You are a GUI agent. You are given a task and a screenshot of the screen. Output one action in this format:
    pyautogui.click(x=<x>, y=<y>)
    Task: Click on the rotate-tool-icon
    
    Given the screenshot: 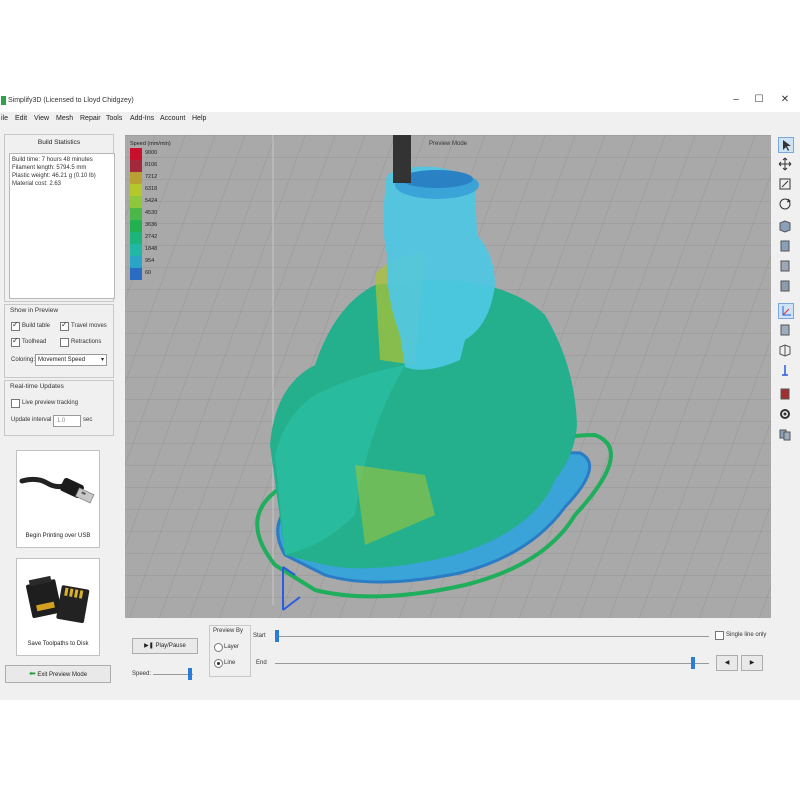 What is the action you would take?
    pyautogui.click(x=785, y=204)
    